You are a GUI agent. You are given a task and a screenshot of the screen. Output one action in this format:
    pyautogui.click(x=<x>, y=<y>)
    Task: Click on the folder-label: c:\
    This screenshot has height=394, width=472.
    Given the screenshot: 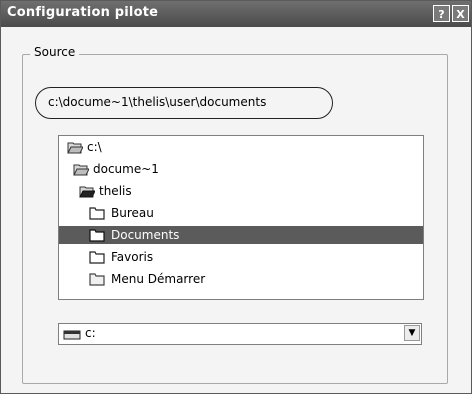 What is the action you would take?
    pyautogui.click(x=94, y=147)
    